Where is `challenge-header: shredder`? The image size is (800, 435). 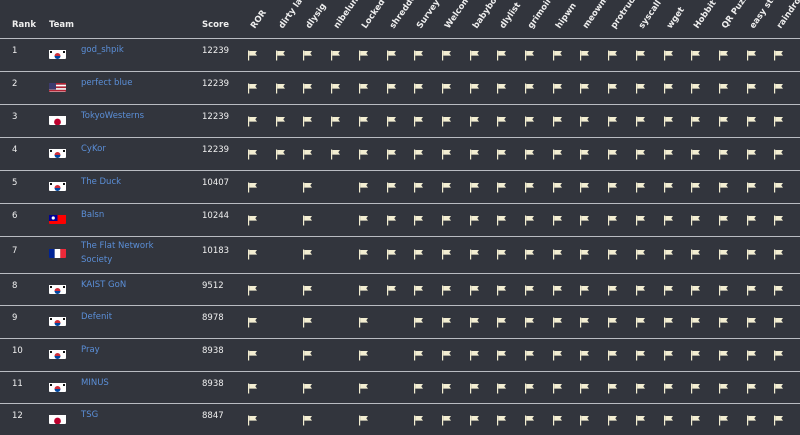
challenge-header: shredder is located at coordinates (404, 15).